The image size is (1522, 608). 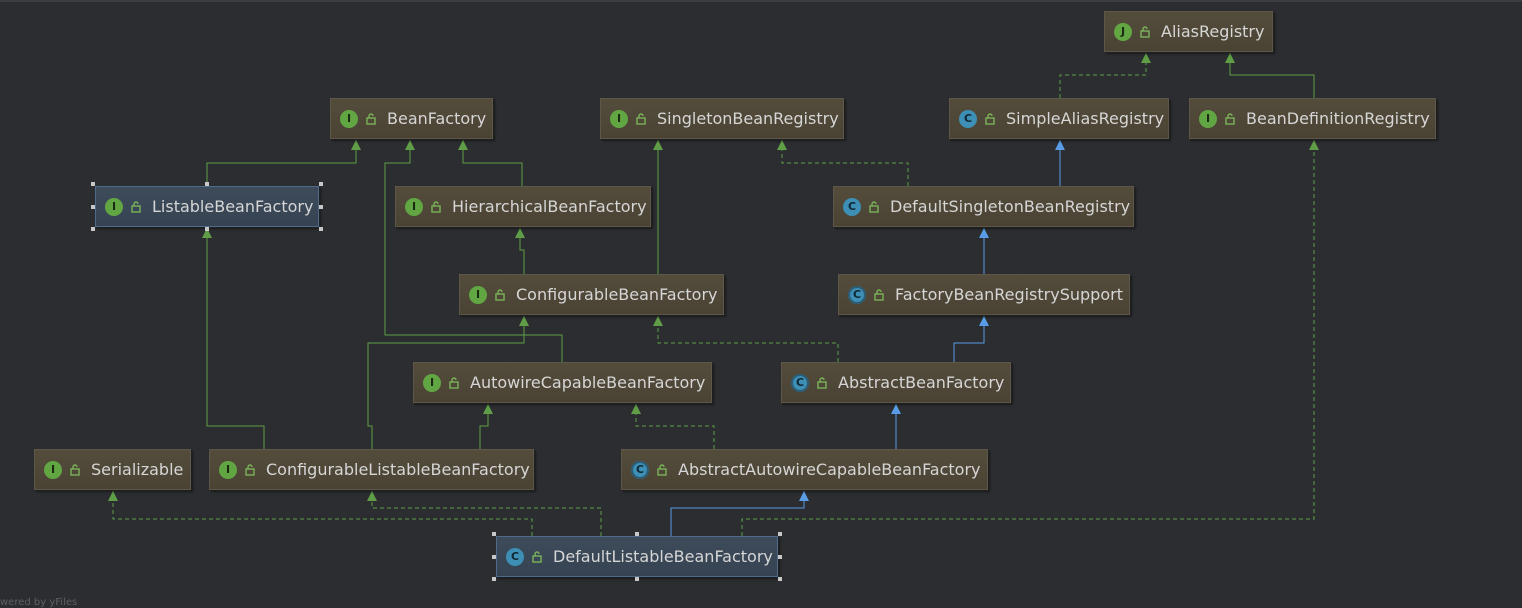 What do you see at coordinates (1213, 31) in the screenshot?
I see `node-label: AliasRegistry` at bounding box center [1213, 31].